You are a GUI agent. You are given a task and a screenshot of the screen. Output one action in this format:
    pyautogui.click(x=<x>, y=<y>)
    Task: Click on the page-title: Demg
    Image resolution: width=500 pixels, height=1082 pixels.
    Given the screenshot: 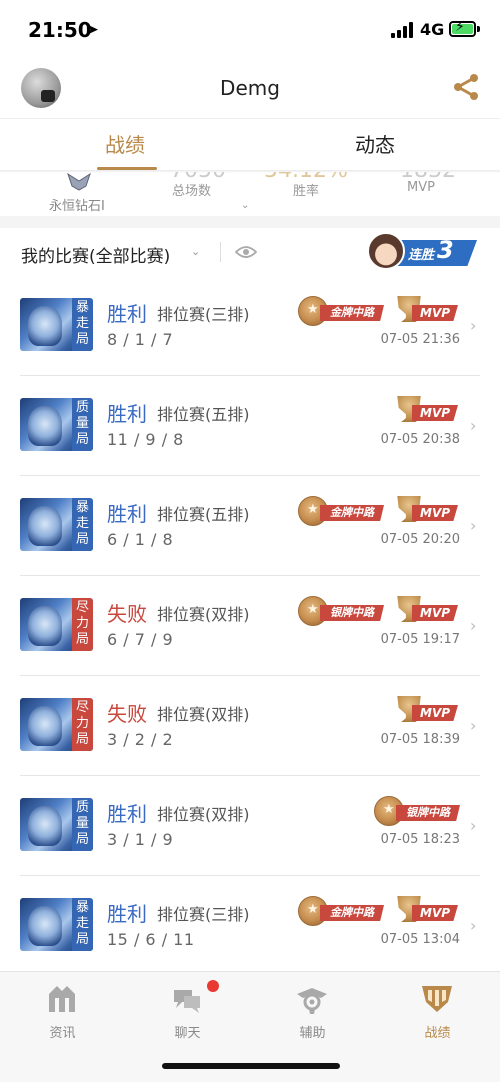 What is the action you would take?
    pyautogui.click(x=250, y=88)
    